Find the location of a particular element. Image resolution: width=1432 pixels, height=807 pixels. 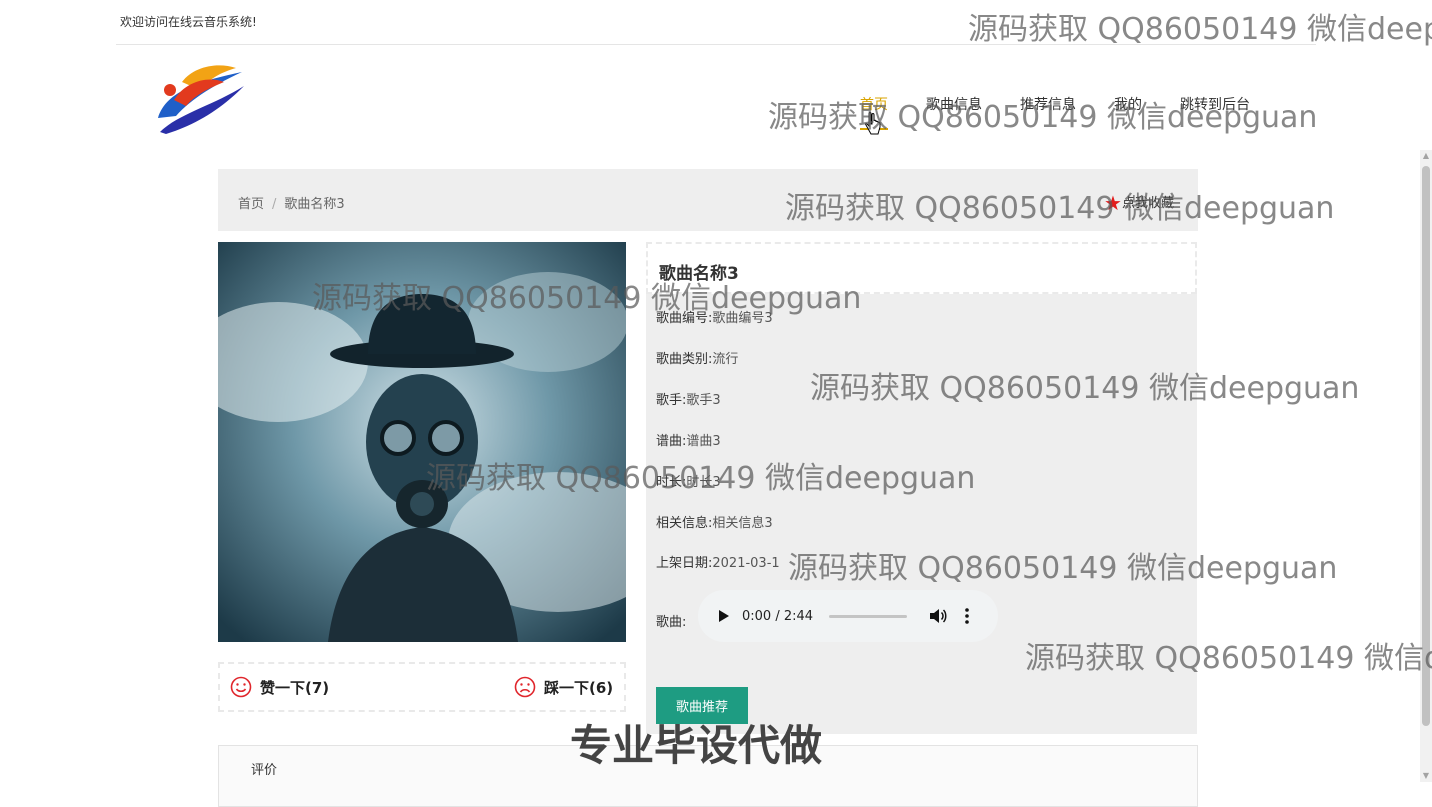

audio-time: 0:00 / 2:44 is located at coordinates (778, 616).